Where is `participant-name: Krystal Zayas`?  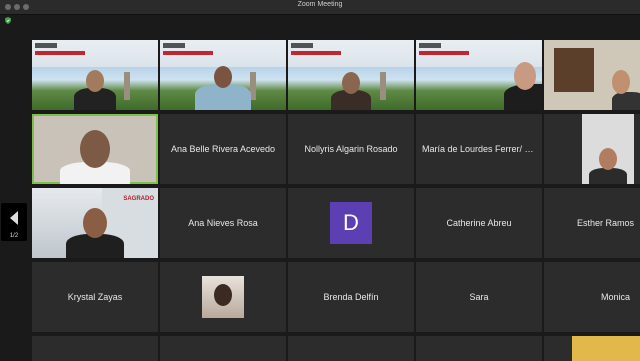 participant-name: Krystal Zayas is located at coordinates (95, 297).